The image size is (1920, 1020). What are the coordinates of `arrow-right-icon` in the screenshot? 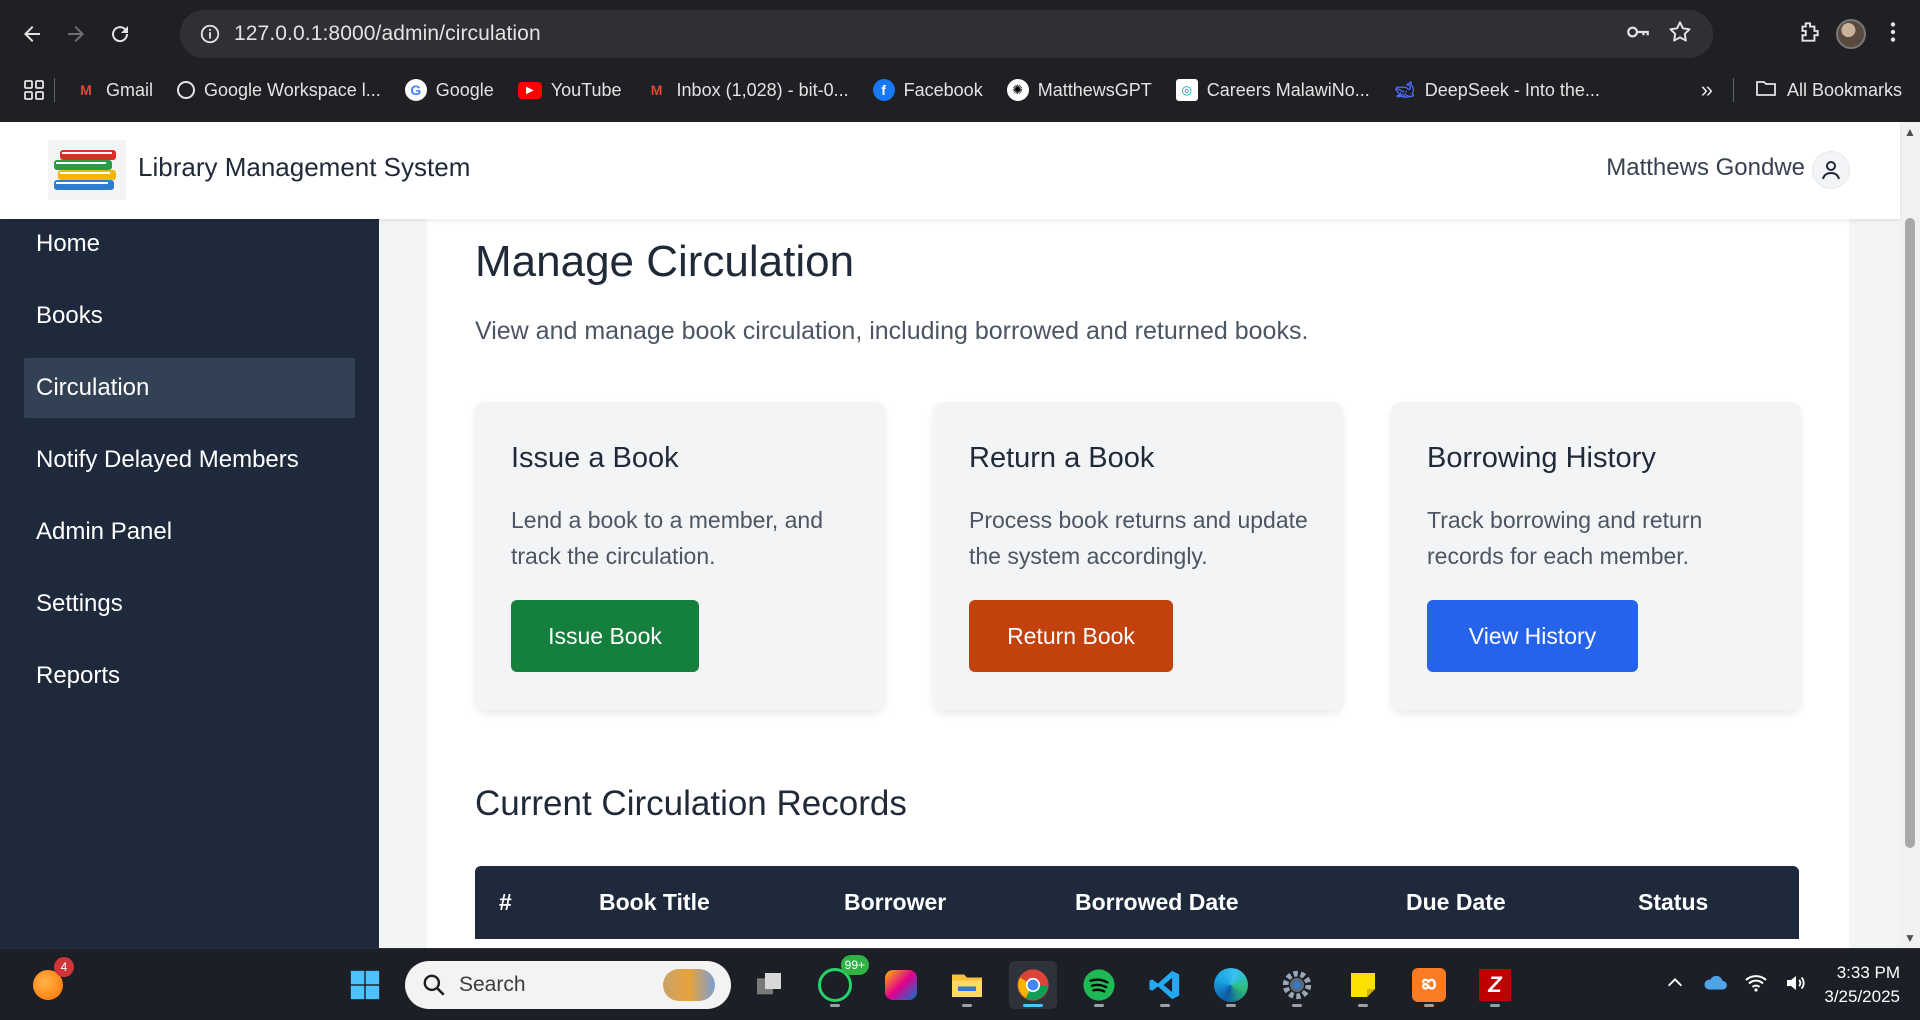 It's located at (76, 34).